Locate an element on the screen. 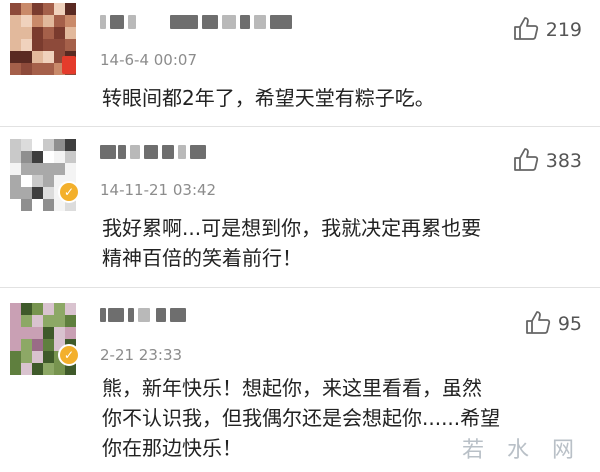 Image resolution: width=600 pixels, height=472 pixels. comment-timestamp: 2-21 23:33 is located at coordinates (141, 355).